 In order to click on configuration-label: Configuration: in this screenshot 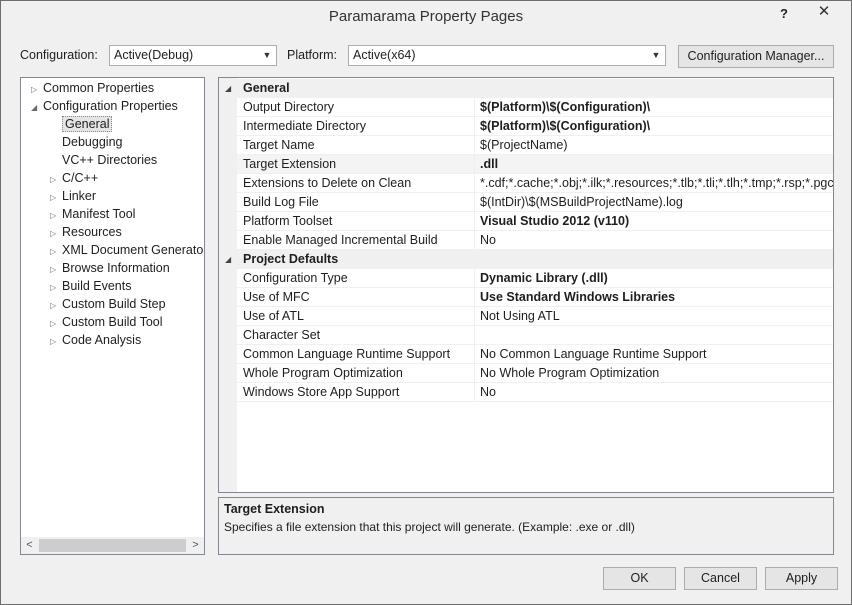, I will do `click(59, 55)`.